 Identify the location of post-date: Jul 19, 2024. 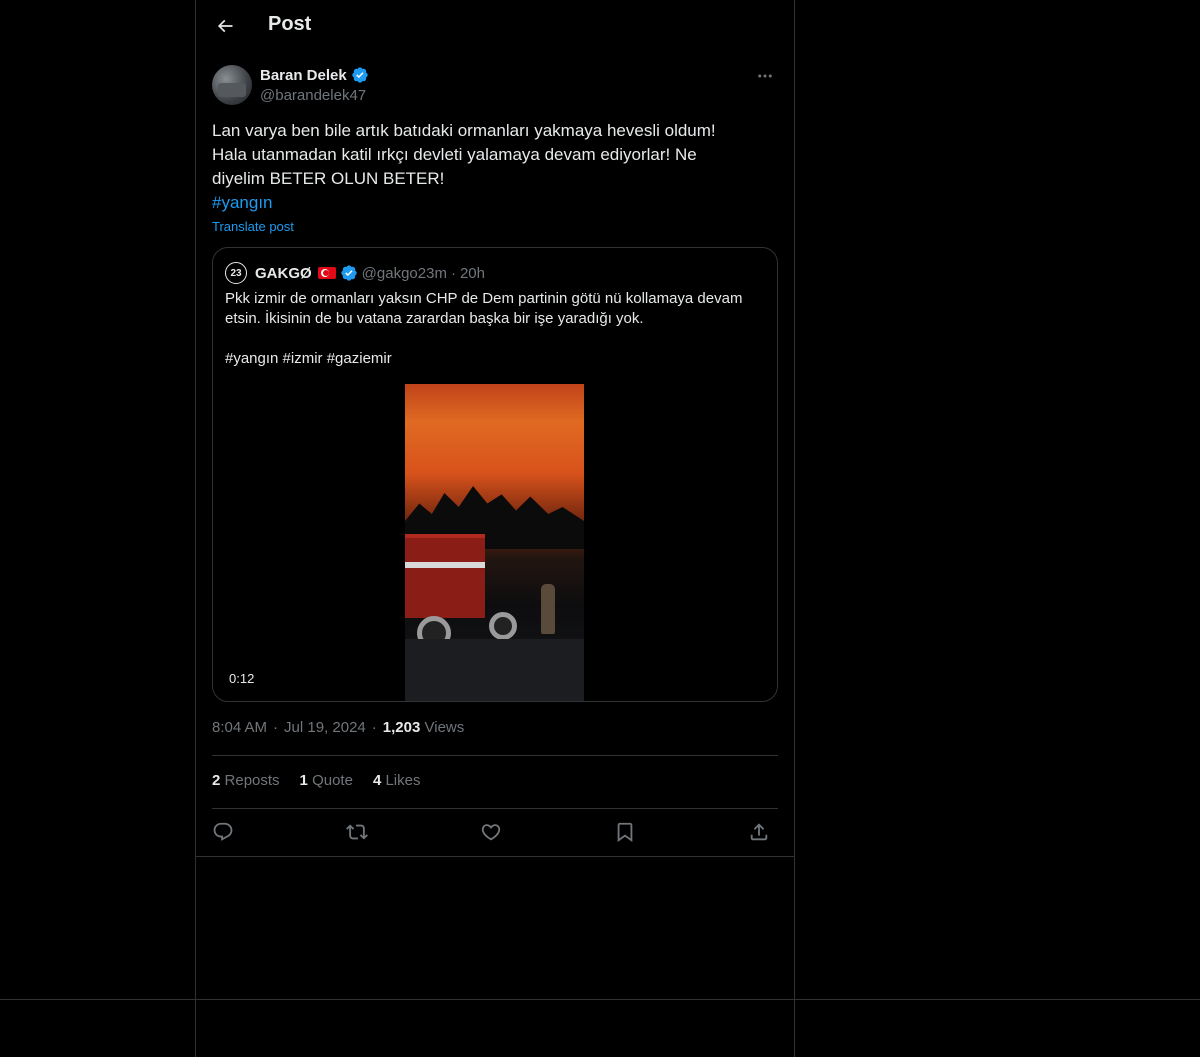
(325, 727).